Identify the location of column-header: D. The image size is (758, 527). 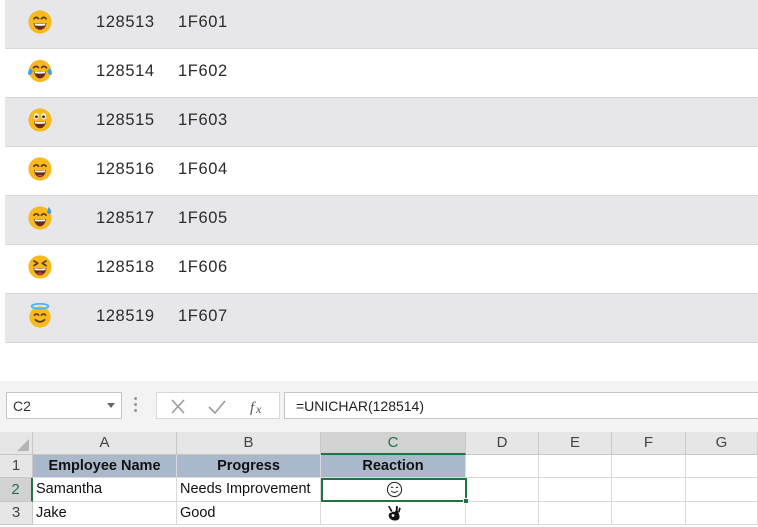
(502, 443).